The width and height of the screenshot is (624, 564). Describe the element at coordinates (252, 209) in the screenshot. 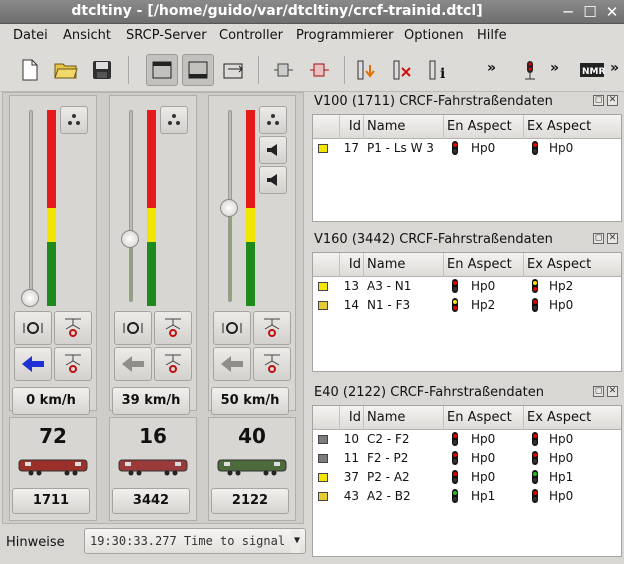

I see `throttle-box` at that location.